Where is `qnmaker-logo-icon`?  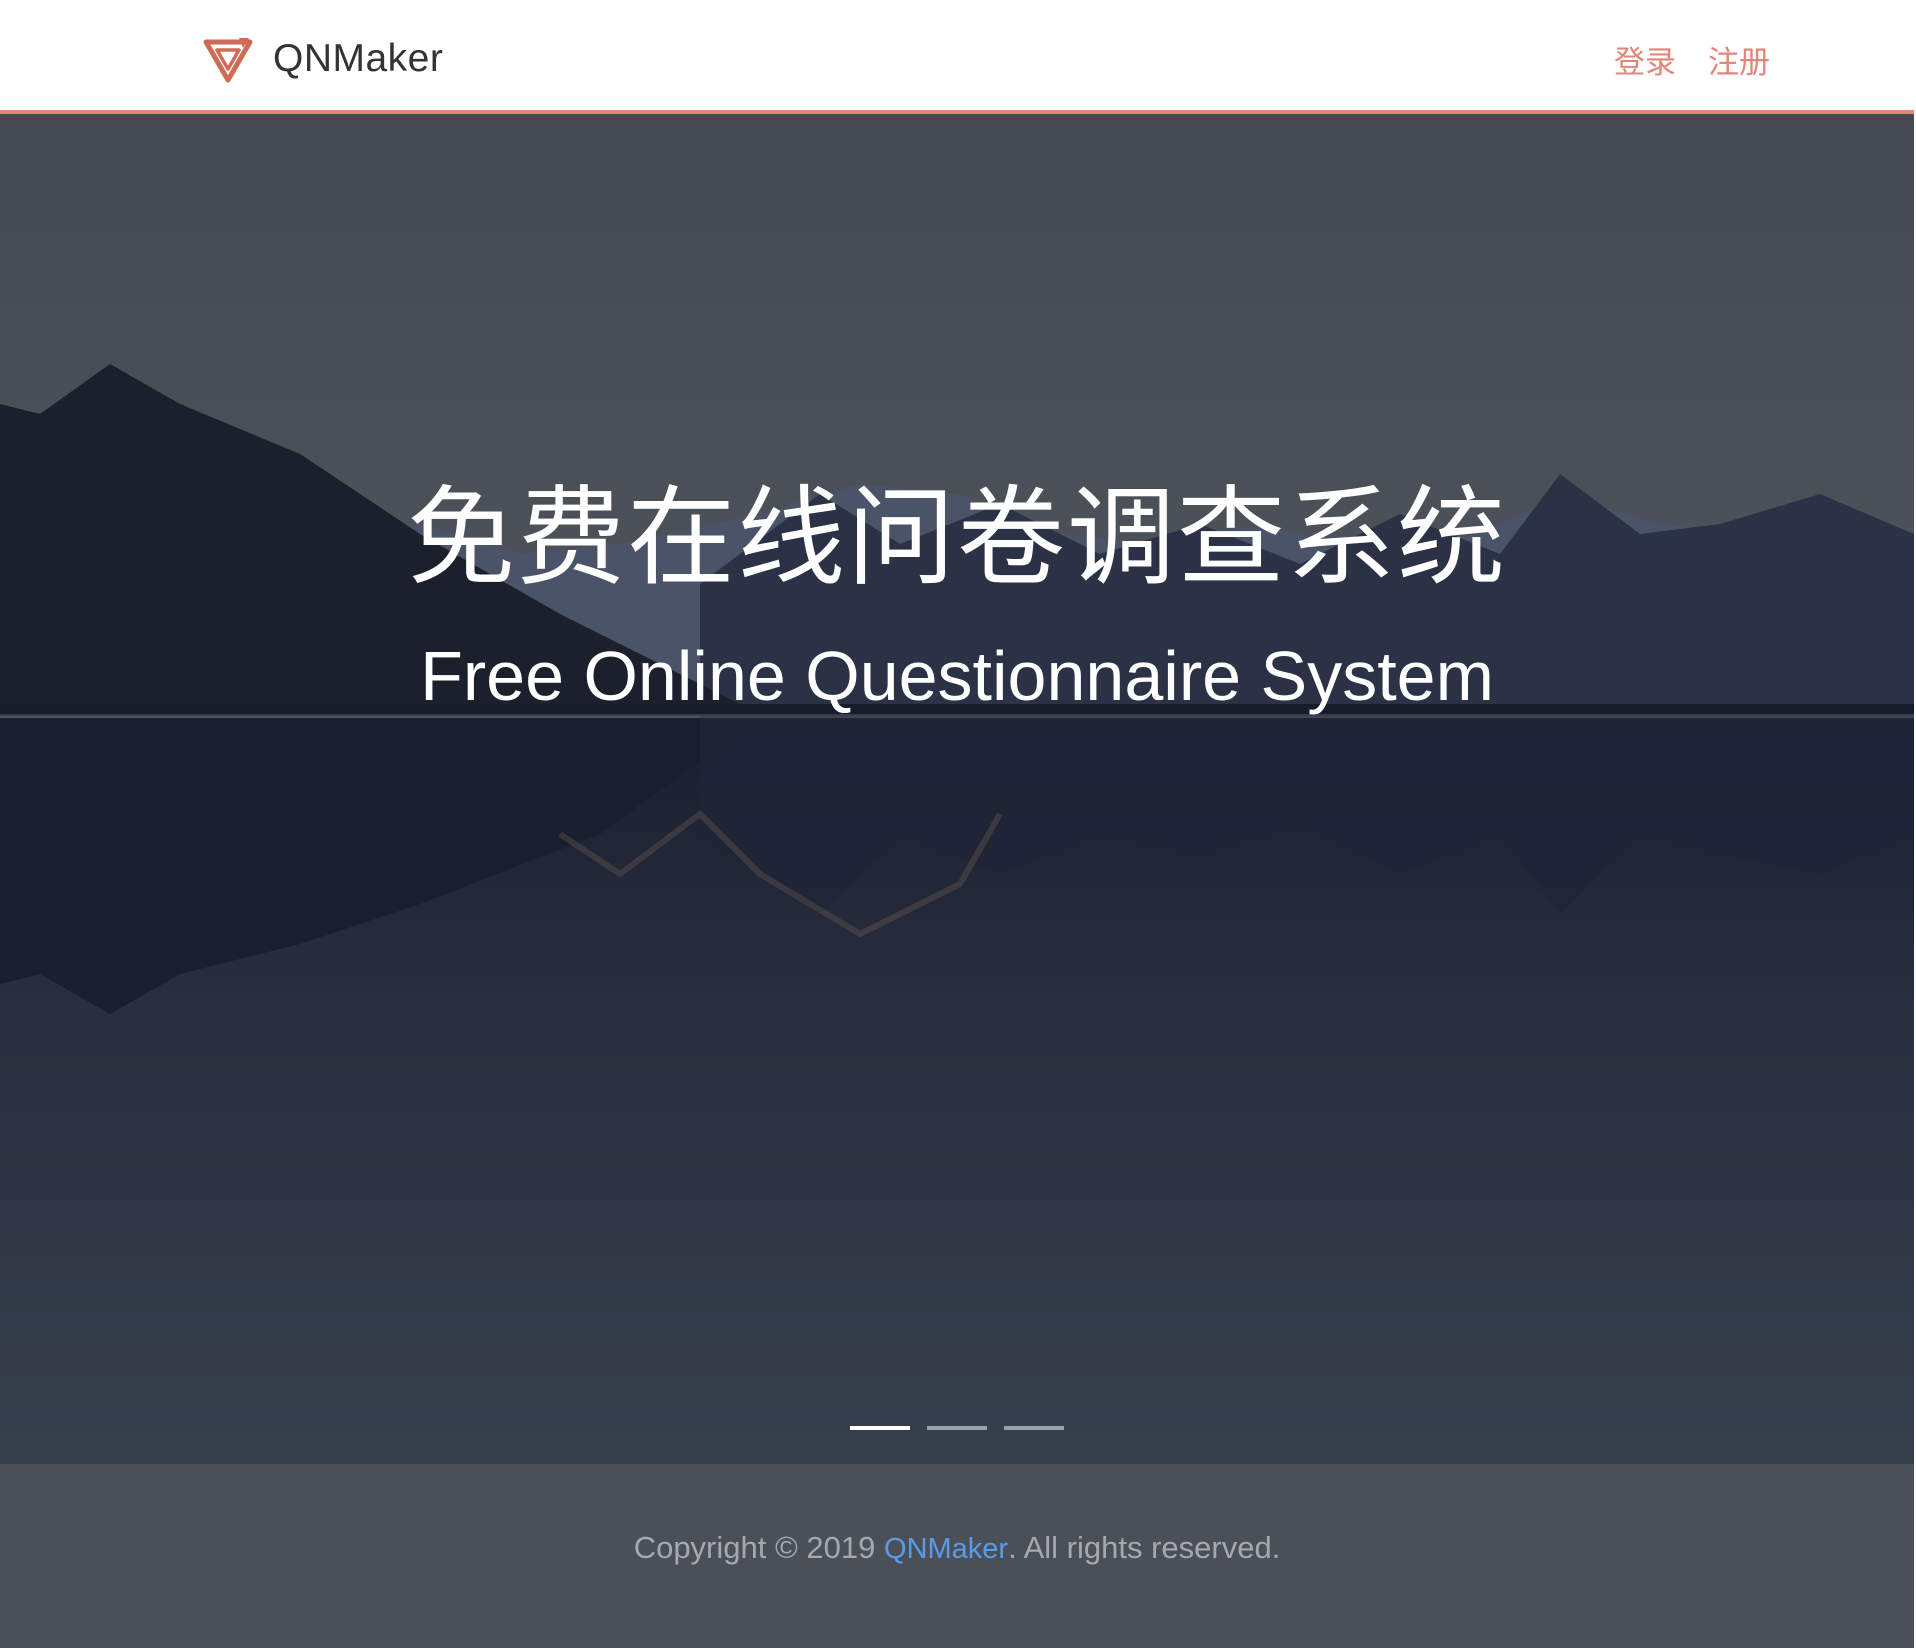 qnmaker-logo-icon is located at coordinates (228, 59).